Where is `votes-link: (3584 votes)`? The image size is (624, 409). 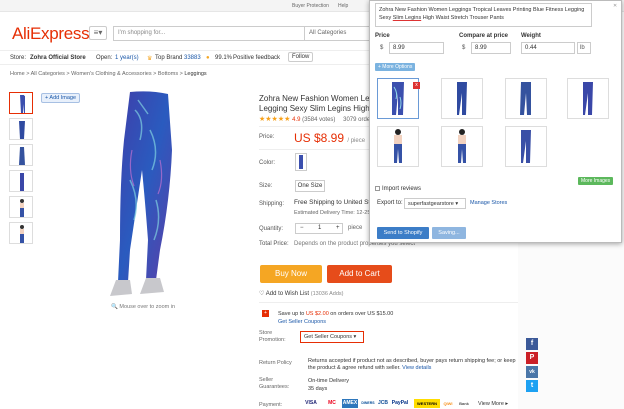 votes-link: (3584 votes) is located at coordinates (318, 120).